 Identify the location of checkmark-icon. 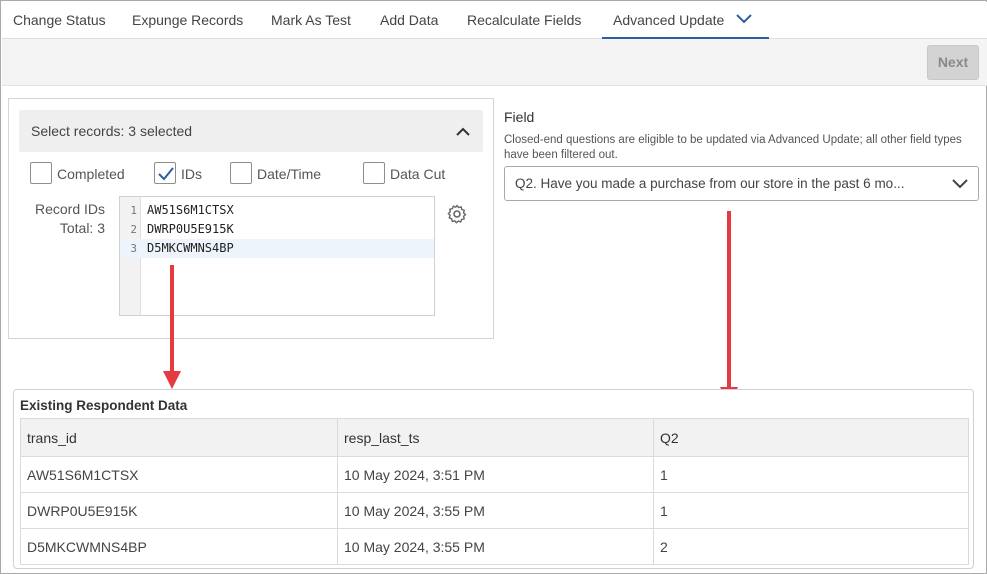
(166, 174).